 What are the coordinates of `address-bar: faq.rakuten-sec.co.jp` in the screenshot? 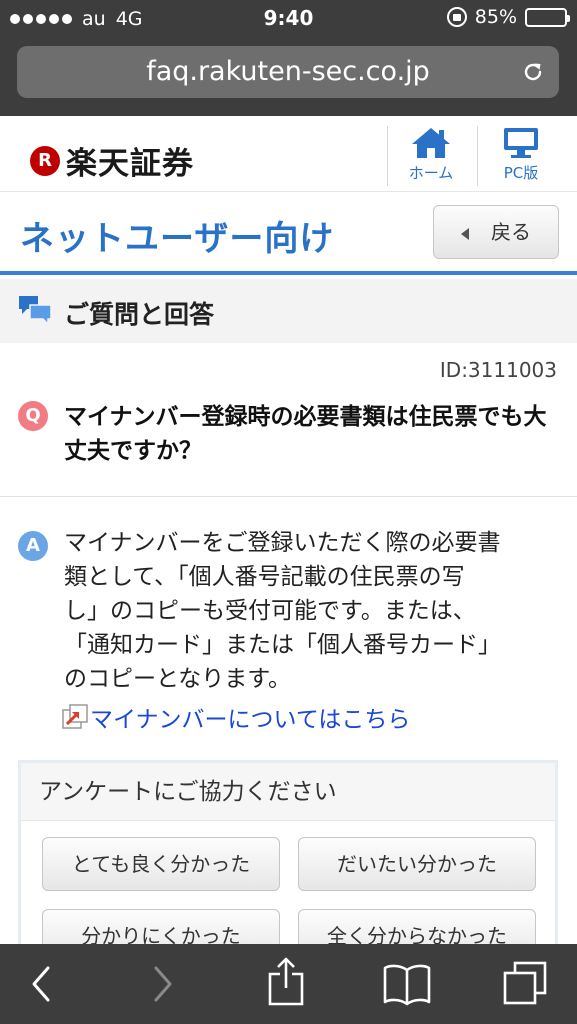 It's located at (288, 72).